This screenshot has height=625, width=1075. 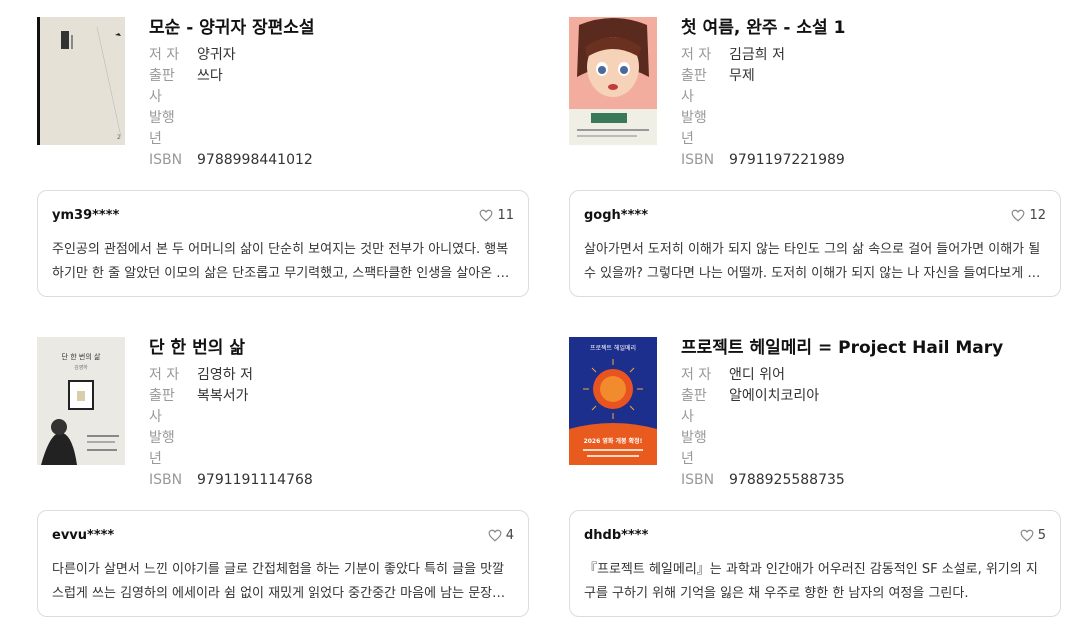 I want to click on cover-author-text: 김영하, so click(x=81, y=367).